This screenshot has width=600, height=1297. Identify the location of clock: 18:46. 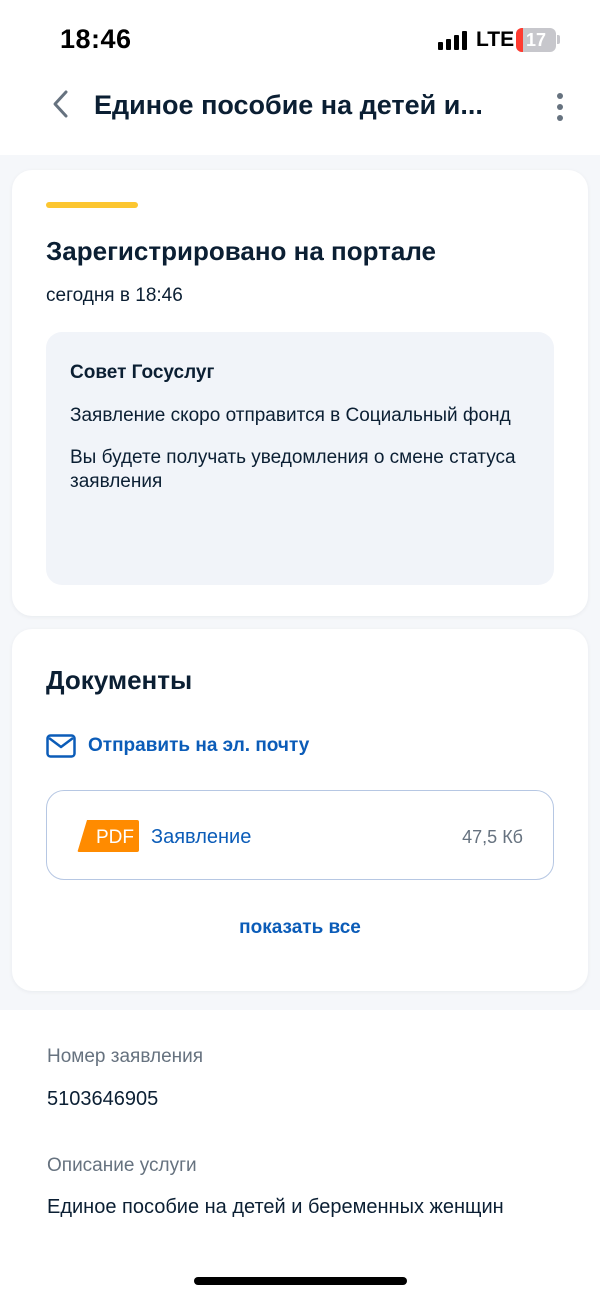
(96, 39).